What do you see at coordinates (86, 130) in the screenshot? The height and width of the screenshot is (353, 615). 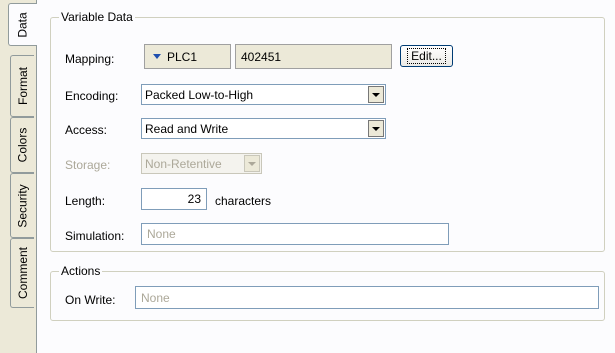 I see `access-label: Access:` at bounding box center [86, 130].